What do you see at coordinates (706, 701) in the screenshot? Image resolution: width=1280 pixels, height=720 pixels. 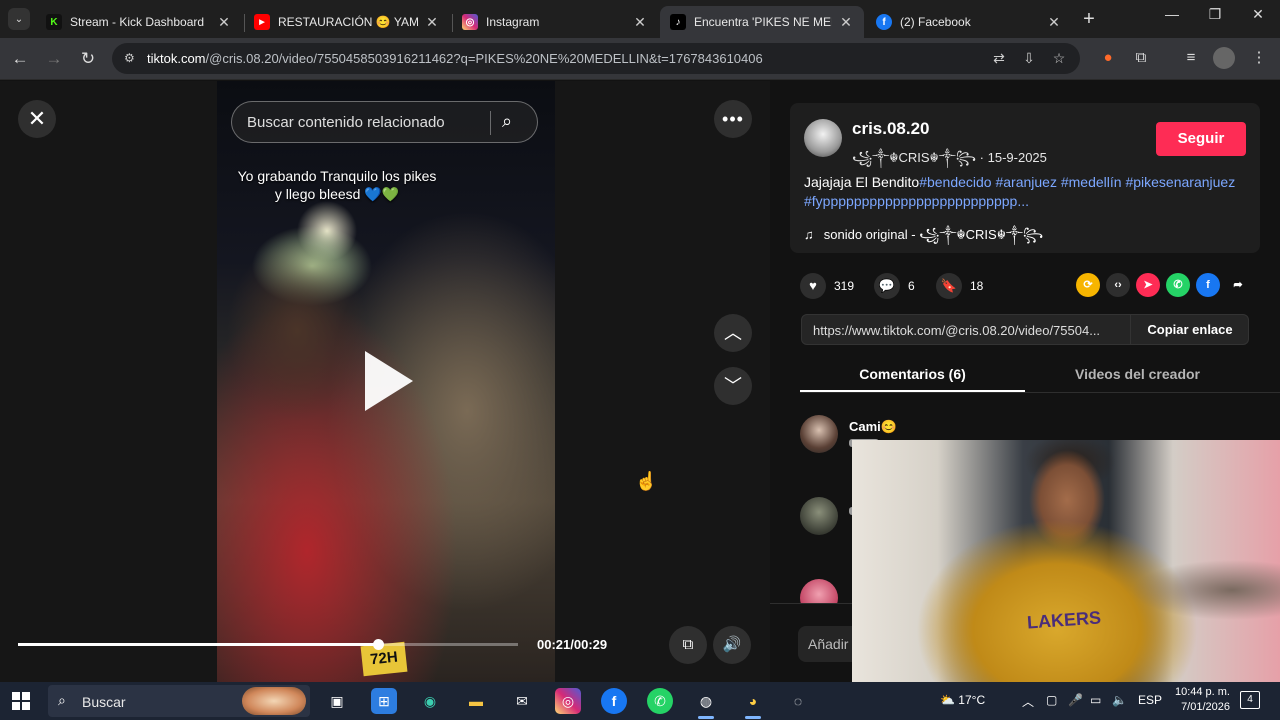 I see `obs-icon: ◍` at bounding box center [706, 701].